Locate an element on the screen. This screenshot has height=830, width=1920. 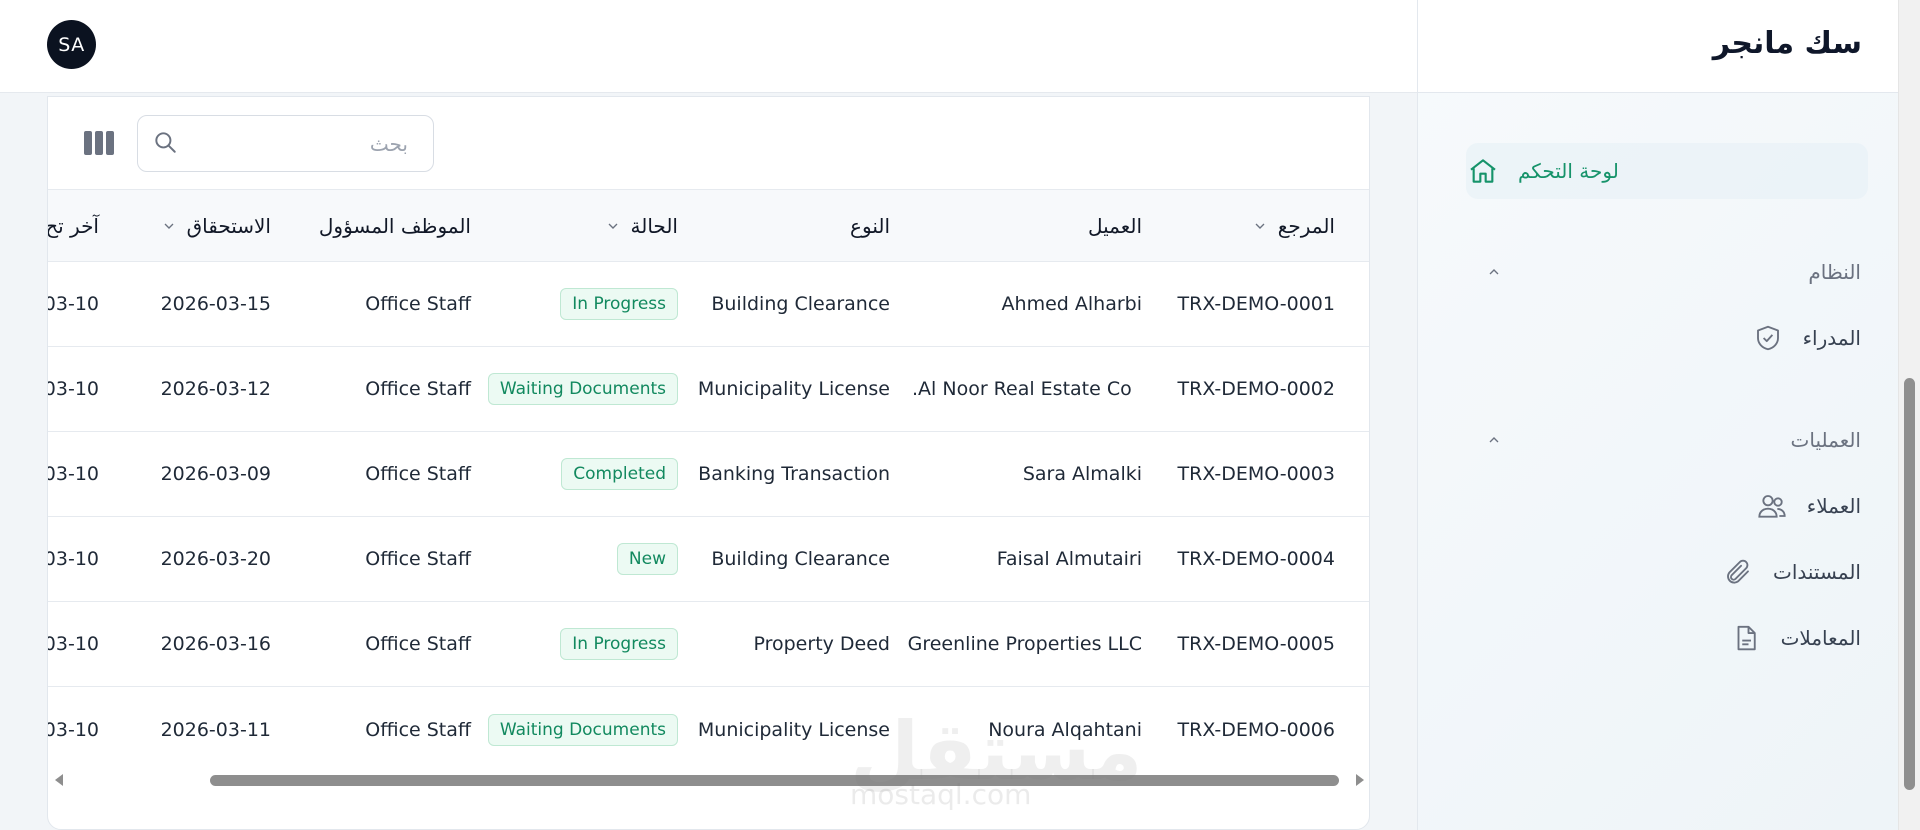
table-horizontal-scrollbar is located at coordinates (708, 780).